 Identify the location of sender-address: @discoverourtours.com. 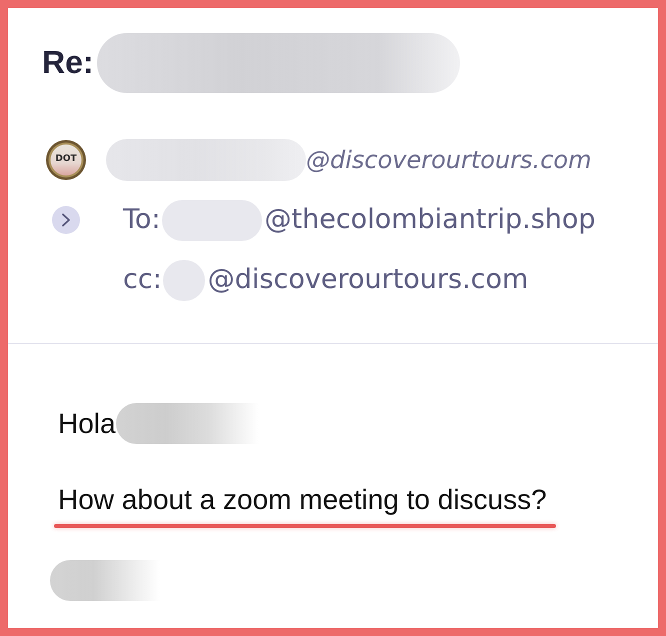
(449, 160).